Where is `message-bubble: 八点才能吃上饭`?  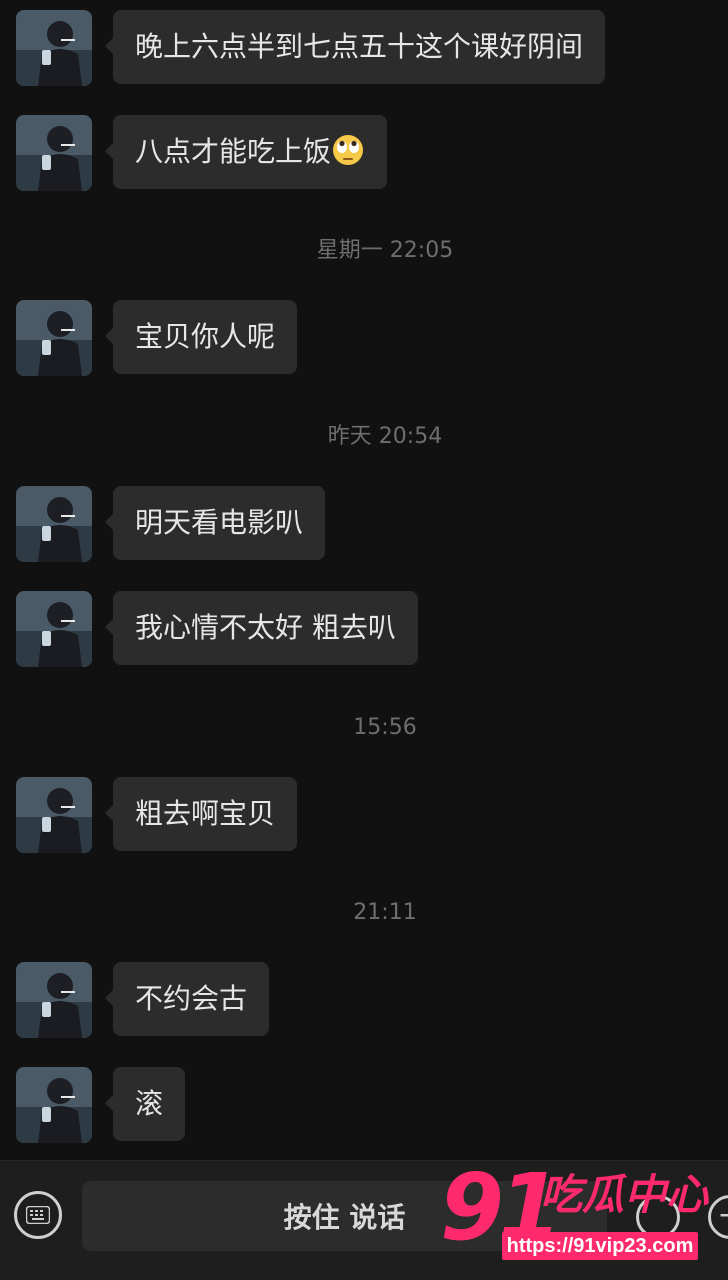
message-bubble: 八点才能吃上饭 is located at coordinates (246, 152).